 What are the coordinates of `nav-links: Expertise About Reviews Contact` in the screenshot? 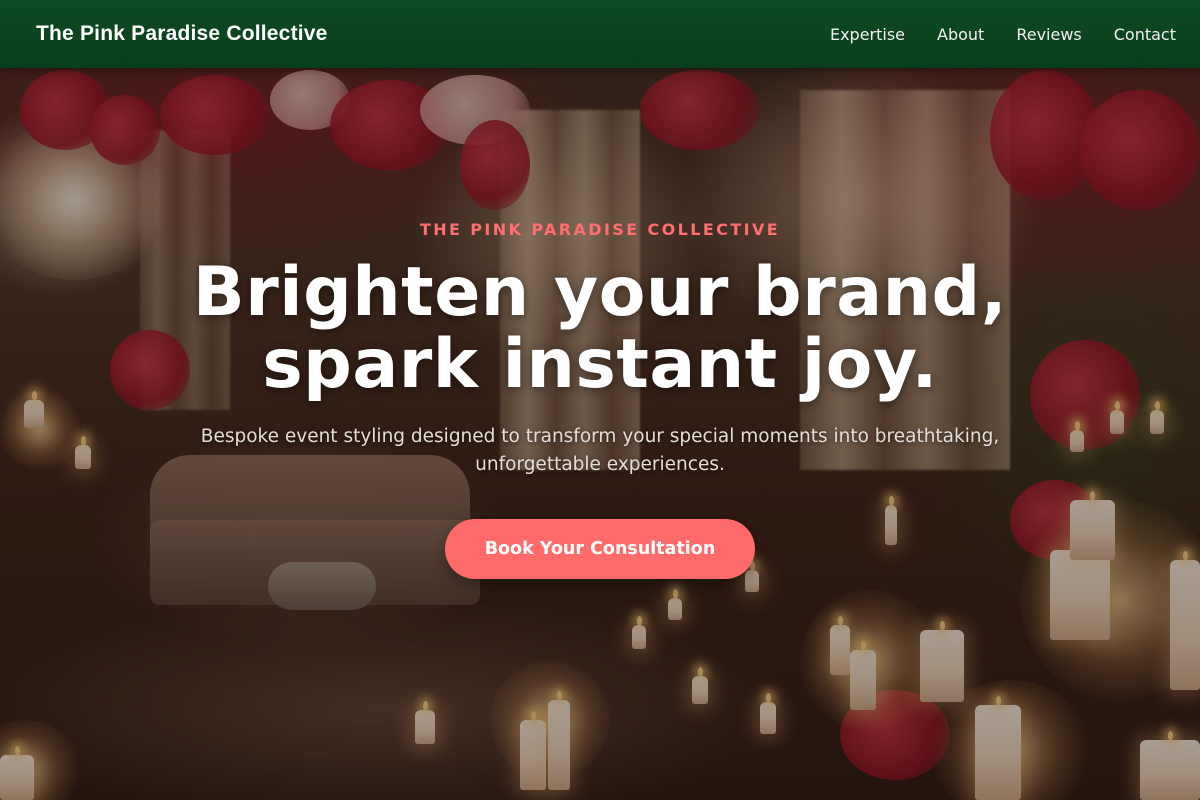 It's located at (1003, 34).